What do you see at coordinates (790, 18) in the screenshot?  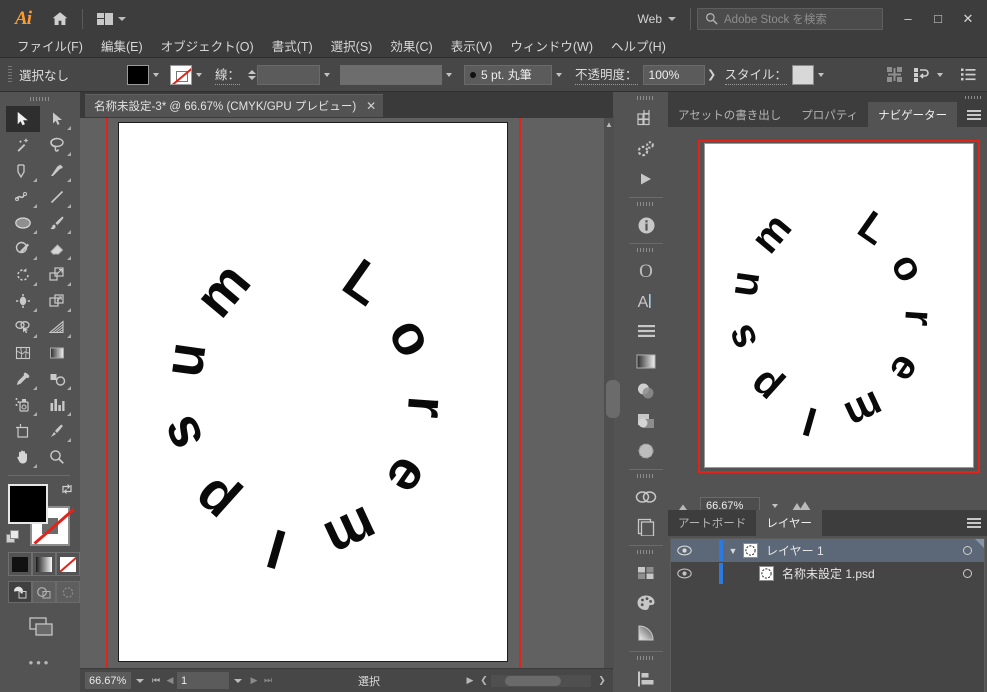 I see `search-input: Adobe Stock を検索` at bounding box center [790, 18].